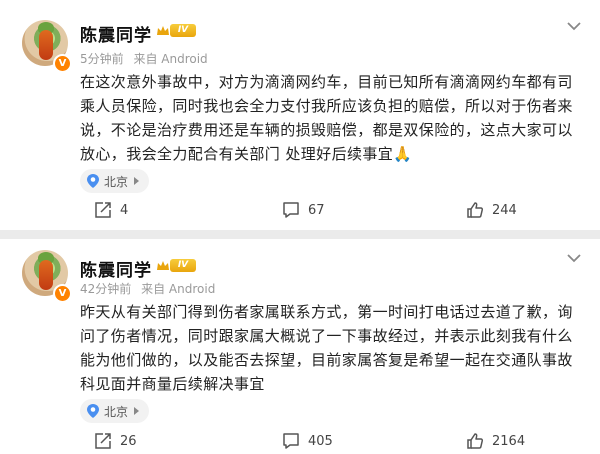  I want to click on like-button: 2164, so click(495, 441).